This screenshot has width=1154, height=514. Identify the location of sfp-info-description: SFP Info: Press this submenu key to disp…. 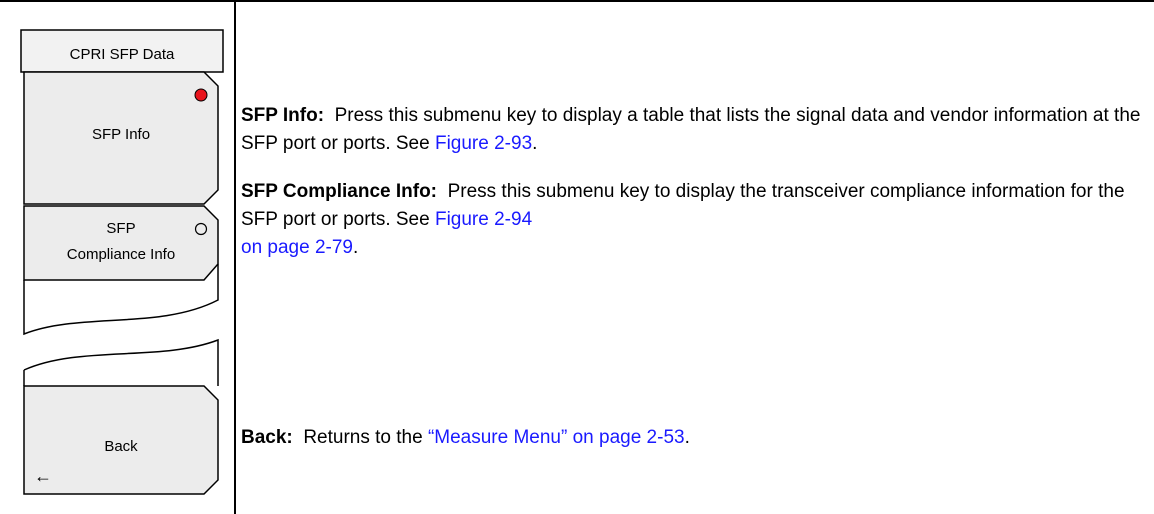
(691, 130).